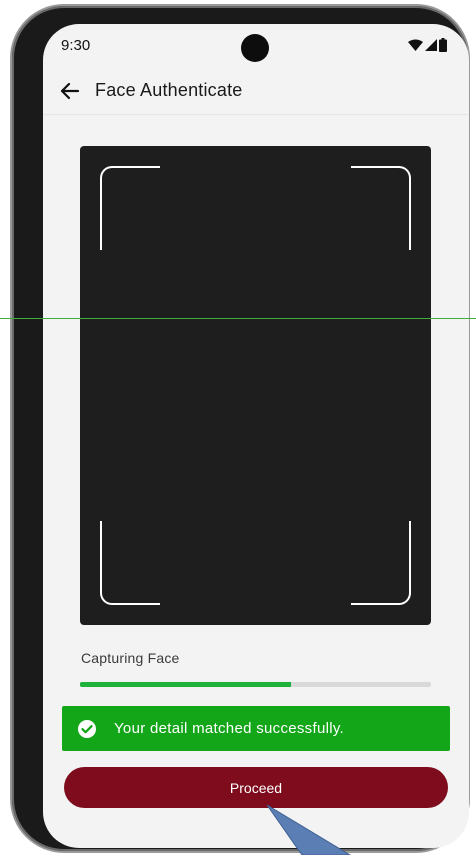 The width and height of the screenshot is (476, 855). What do you see at coordinates (431, 45) in the screenshot?
I see `signal-icon` at bounding box center [431, 45].